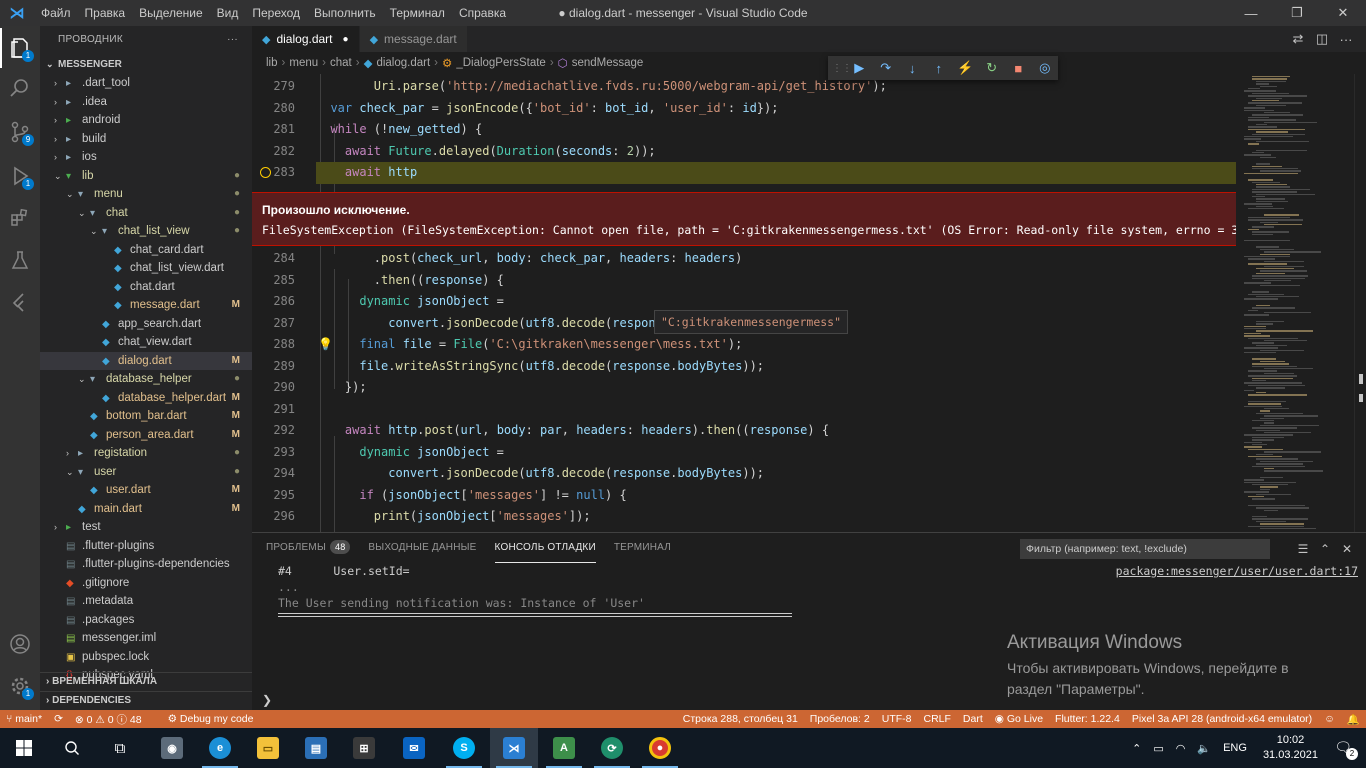 Image resolution: width=1366 pixels, height=768 pixels. I want to click on step-over-icon: ↷, so click(886, 68).